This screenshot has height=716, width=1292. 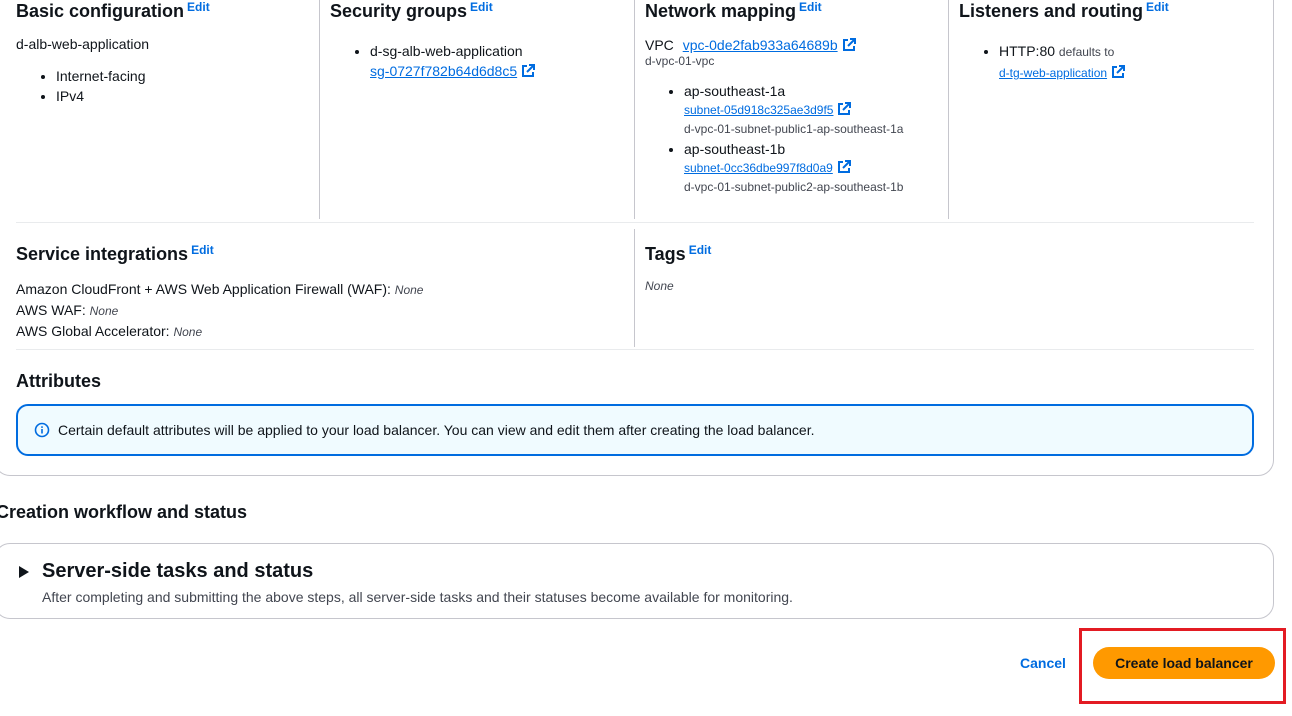 What do you see at coordinates (443, 71) in the screenshot?
I see `security-group-id-link: sg-0727f782b64d6d8c5` at bounding box center [443, 71].